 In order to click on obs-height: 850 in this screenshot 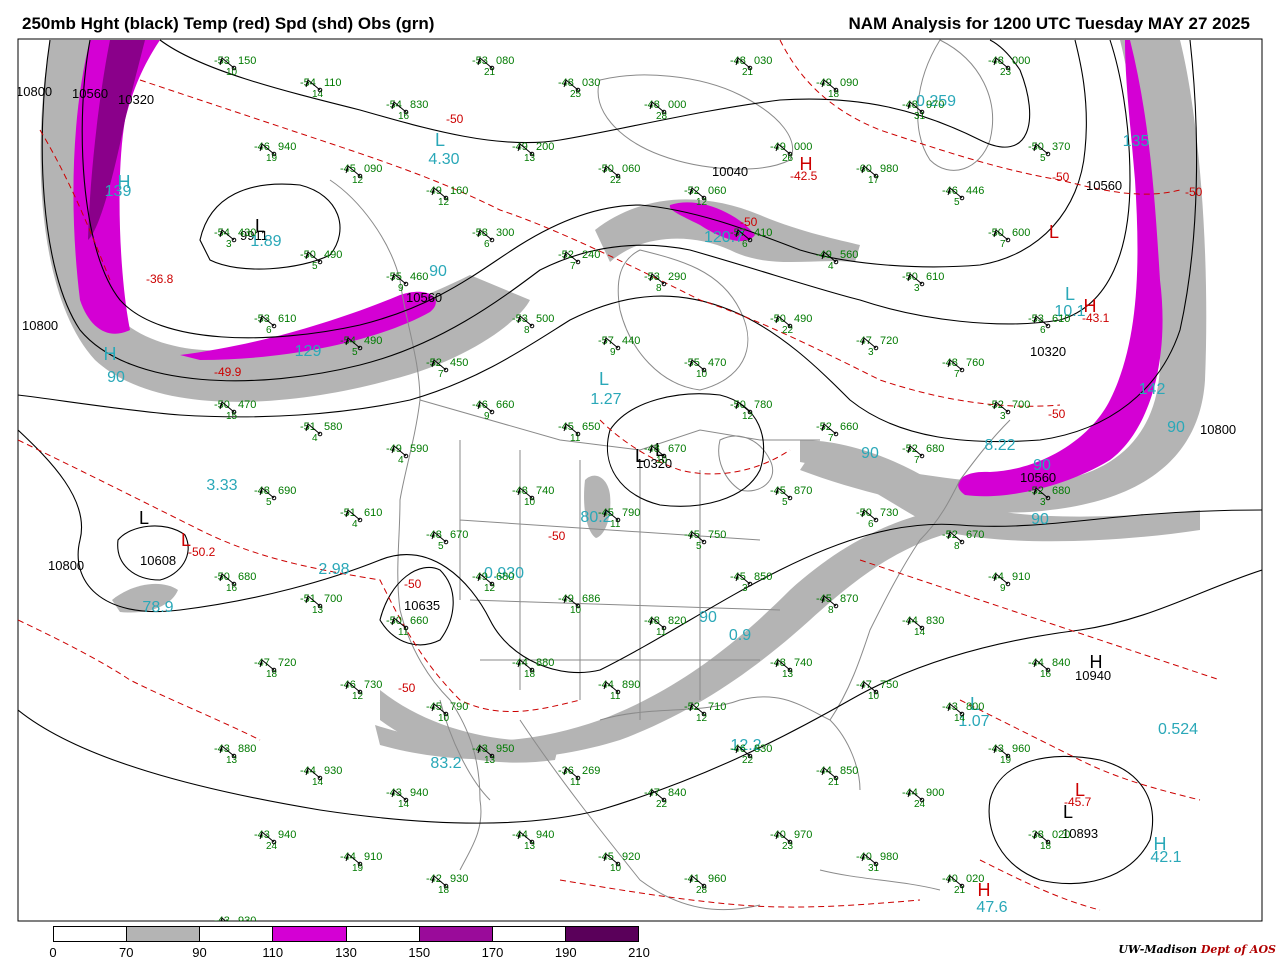, I will do `click(763, 577)`.